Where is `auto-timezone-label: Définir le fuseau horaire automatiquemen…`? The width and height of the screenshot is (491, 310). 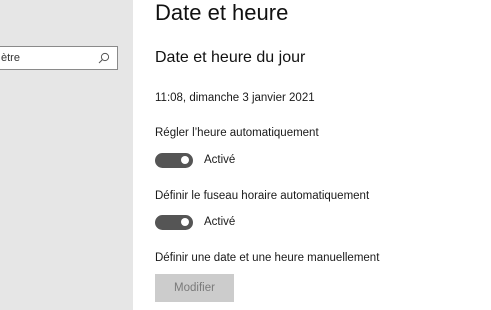
auto-timezone-label: Définir le fuseau horaire automatiquemen… is located at coordinates (262, 196).